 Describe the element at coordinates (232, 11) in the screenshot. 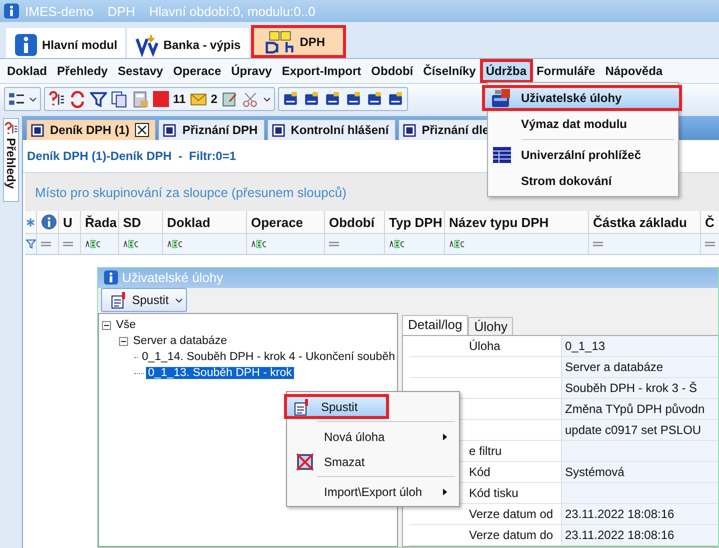

I see `period-label: Hlavní období:0, modulu:0..0` at that location.